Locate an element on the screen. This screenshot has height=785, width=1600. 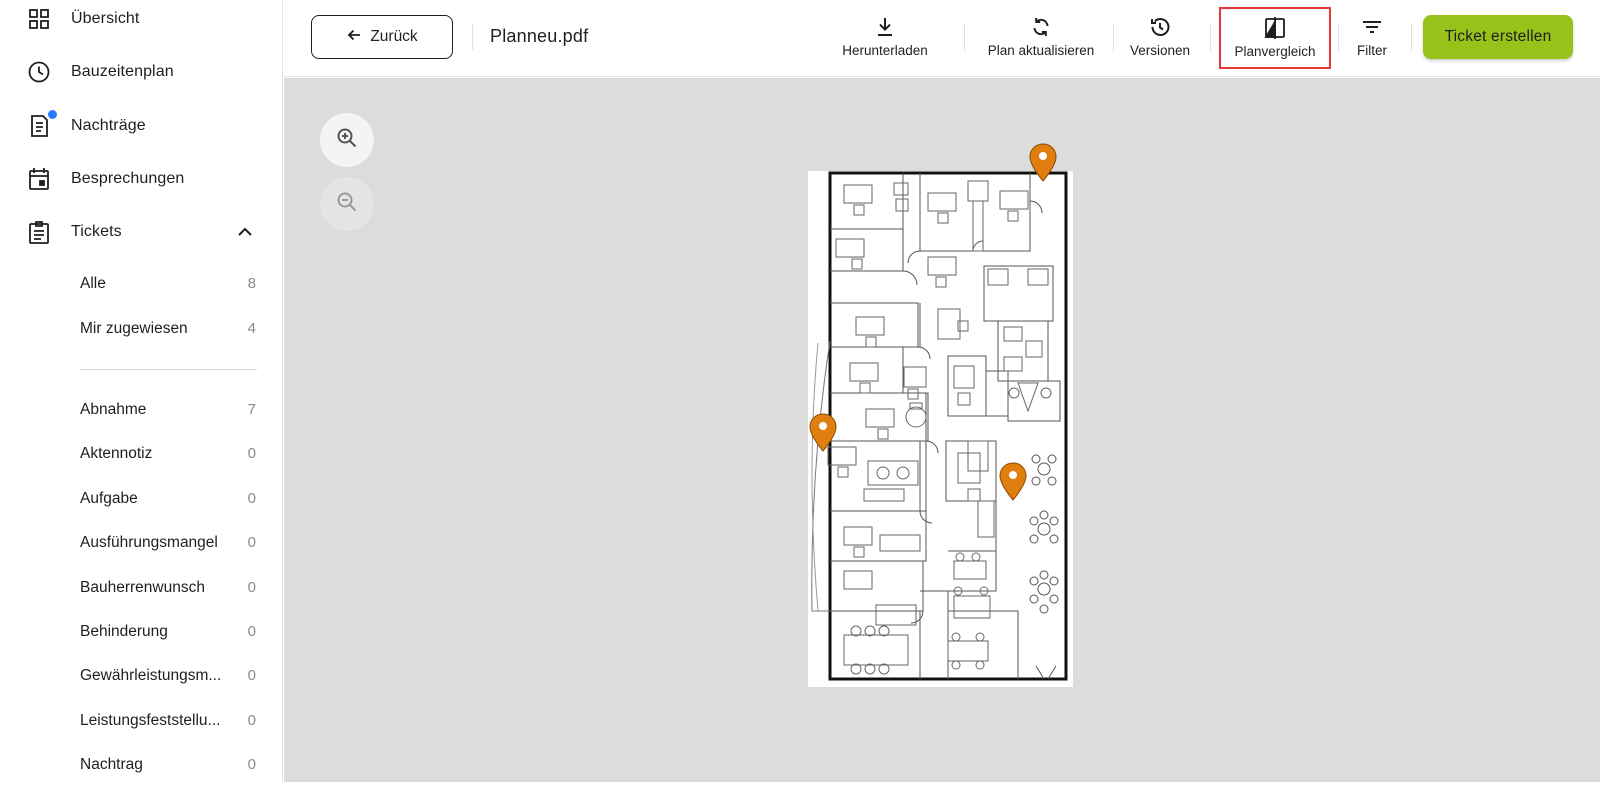
ticket-filter-count: 8 is located at coordinates (251, 283).